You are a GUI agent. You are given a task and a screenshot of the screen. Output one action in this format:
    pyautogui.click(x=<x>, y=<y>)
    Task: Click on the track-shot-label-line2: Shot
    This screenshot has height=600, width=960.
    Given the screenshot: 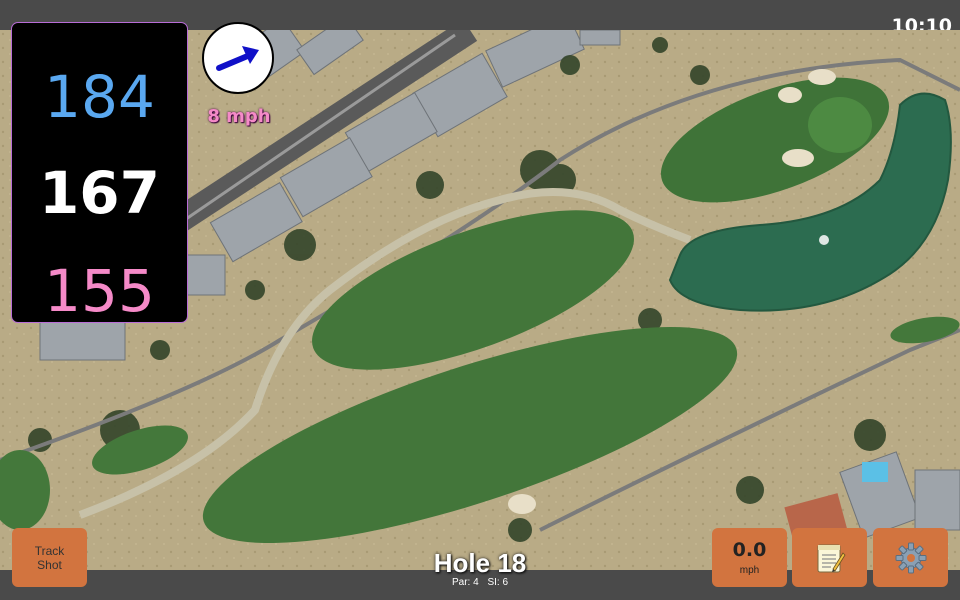 What is the action you would take?
    pyautogui.click(x=49, y=564)
    